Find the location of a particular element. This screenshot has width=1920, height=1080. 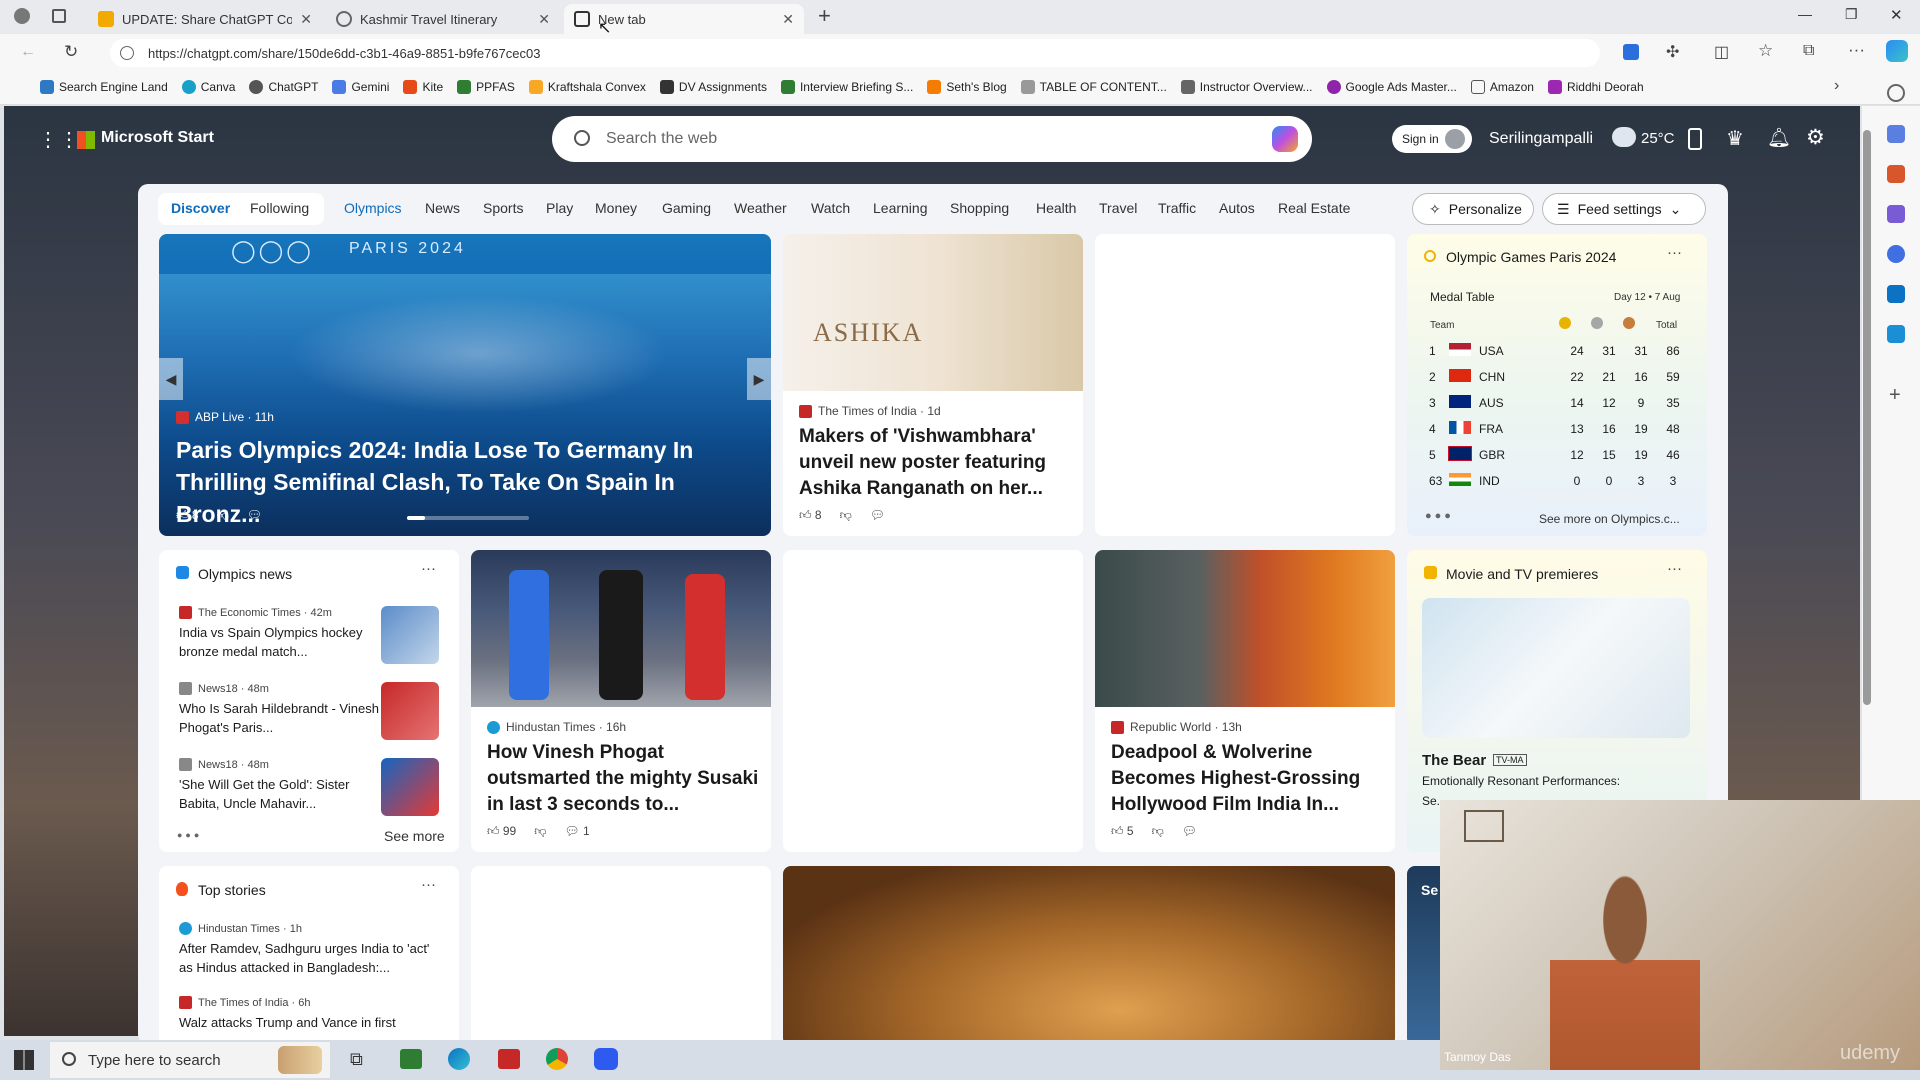

tab-health: Health is located at coordinates (1056, 208).